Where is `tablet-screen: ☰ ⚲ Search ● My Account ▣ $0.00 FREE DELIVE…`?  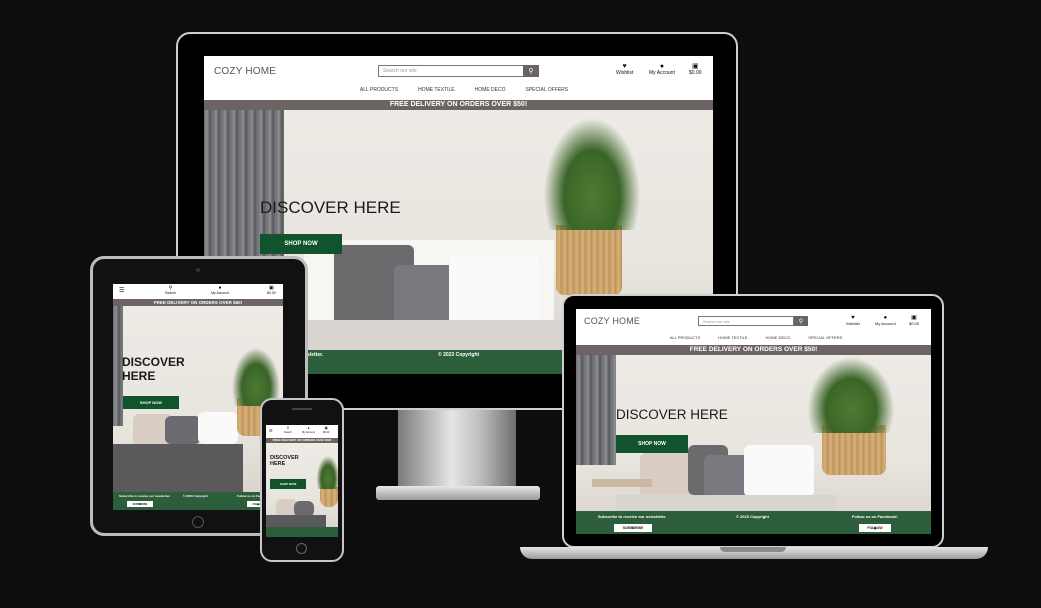 tablet-screen: ☰ ⚲ Search ● My Account ▣ $0.00 FREE DELIVE… is located at coordinates (198, 397).